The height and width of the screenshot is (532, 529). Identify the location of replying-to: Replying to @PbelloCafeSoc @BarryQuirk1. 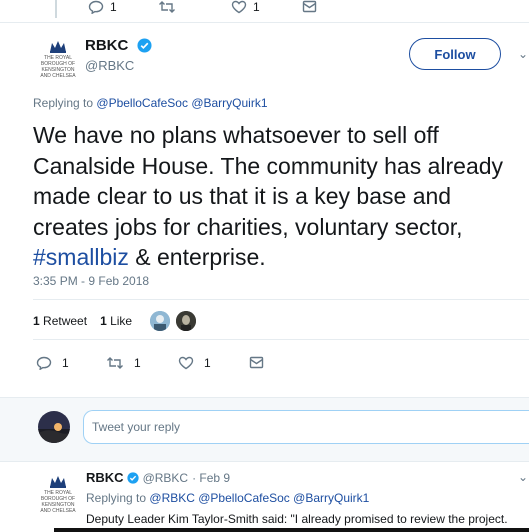
(150, 103).